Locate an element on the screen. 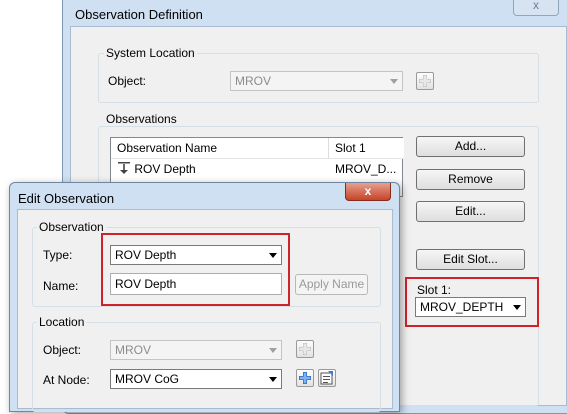 The image size is (567, 414). object-label: Object: is located at coordinates (127, 81).